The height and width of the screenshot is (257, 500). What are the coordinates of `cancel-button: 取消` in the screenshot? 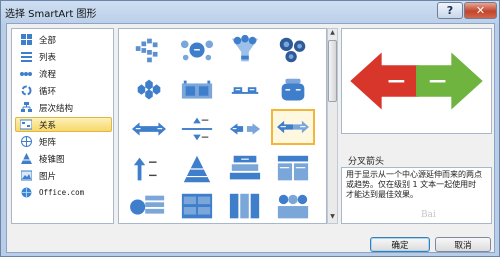 It's located at (463, 244).